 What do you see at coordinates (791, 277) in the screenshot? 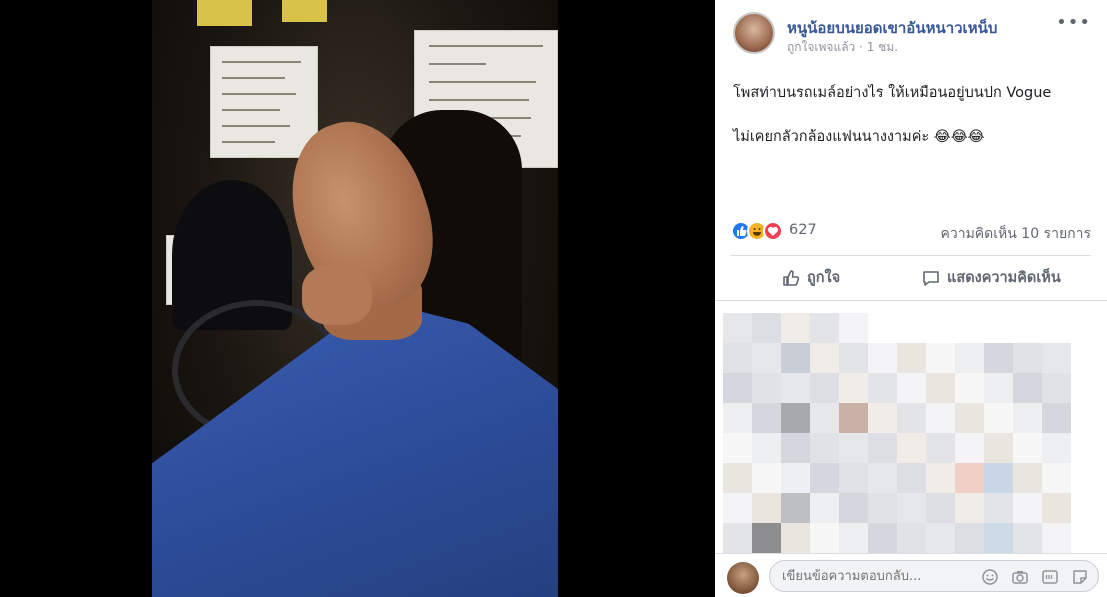
I see `thumbs-up-icon` at bounding box center [791, 277].